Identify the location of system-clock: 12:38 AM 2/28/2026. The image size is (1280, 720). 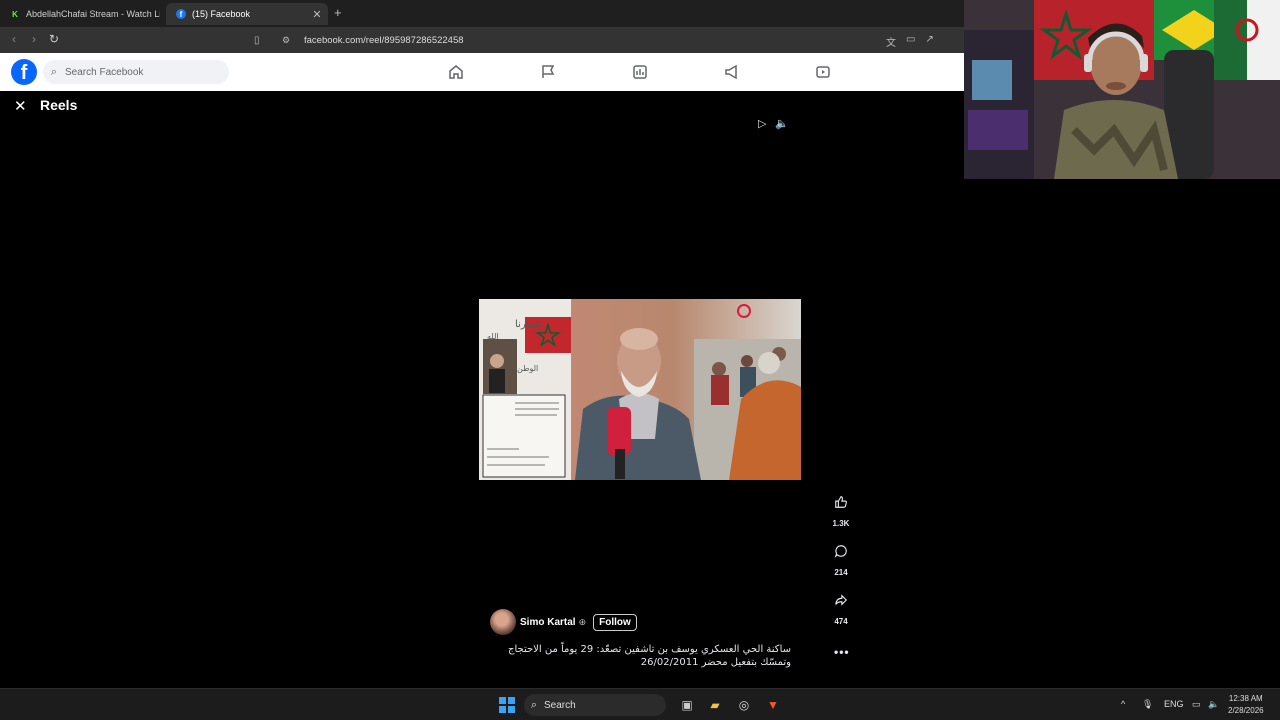
(1246, 705).